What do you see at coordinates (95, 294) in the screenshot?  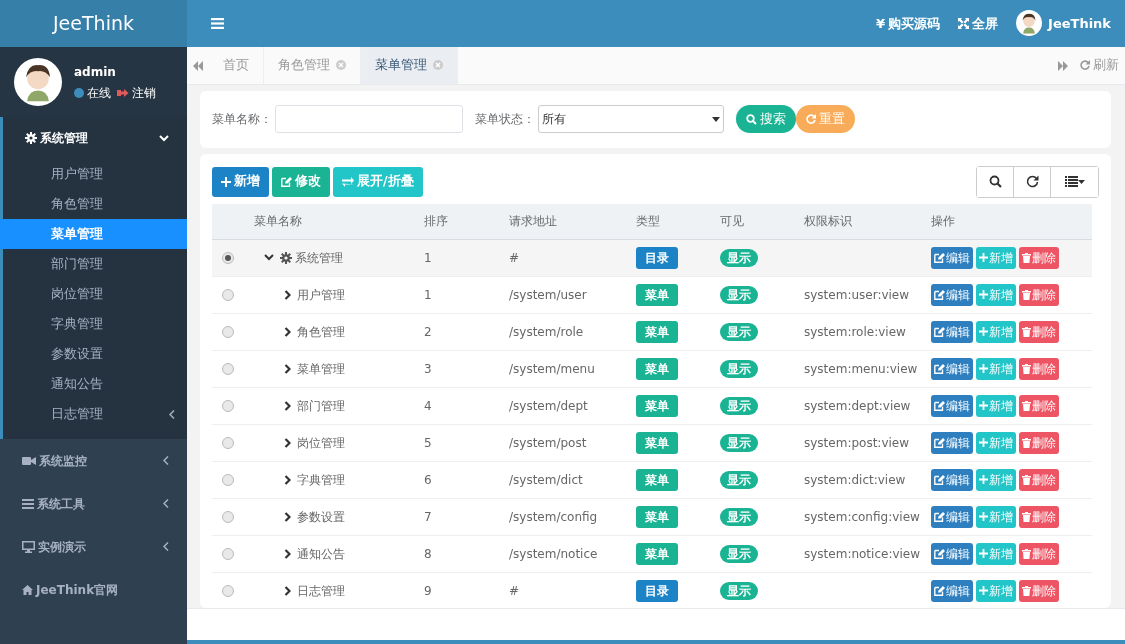 I see `sidebar-item: 岗位管理` at bounding box center [95, 294].